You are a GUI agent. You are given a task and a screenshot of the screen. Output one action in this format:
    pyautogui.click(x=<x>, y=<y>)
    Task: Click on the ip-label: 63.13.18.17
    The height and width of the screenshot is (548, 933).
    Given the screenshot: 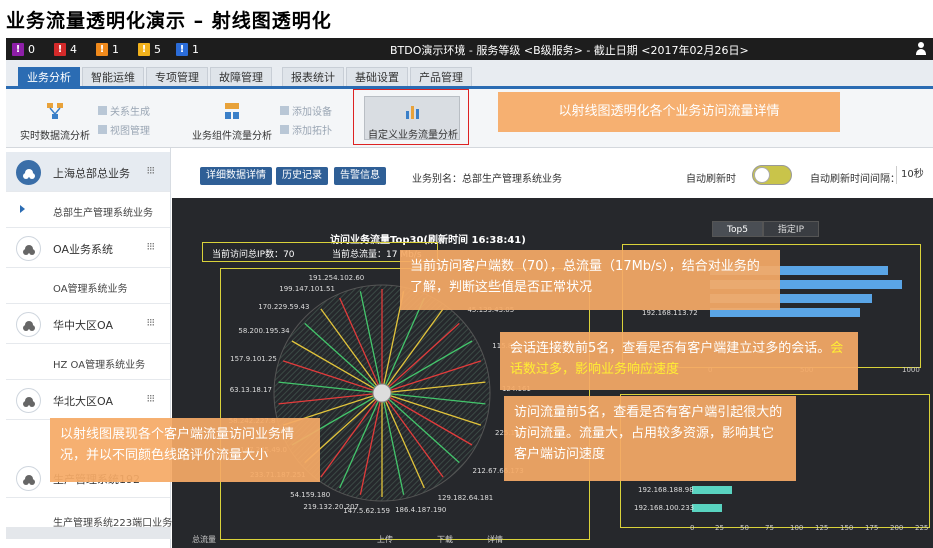 What is the action you would take?
    pyautogui.click(x=251, y=390)
    